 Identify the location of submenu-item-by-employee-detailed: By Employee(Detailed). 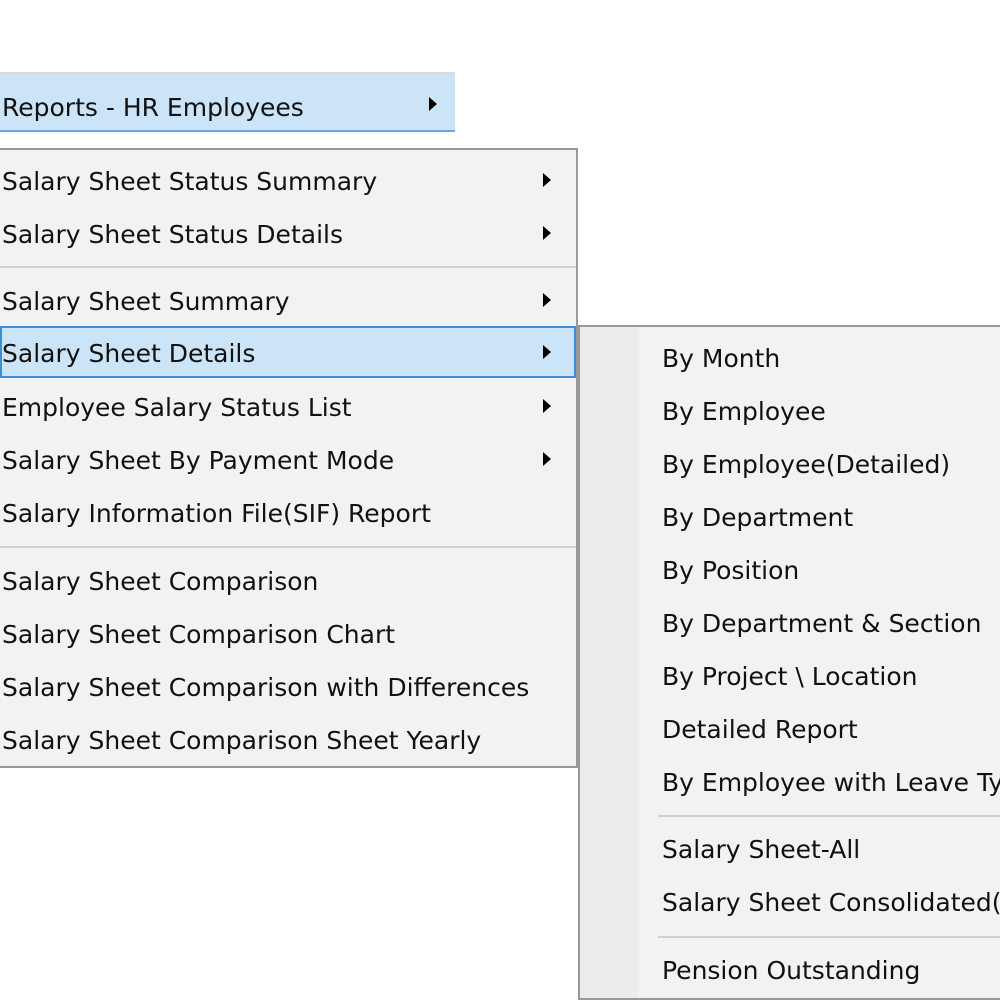
(820, 463).